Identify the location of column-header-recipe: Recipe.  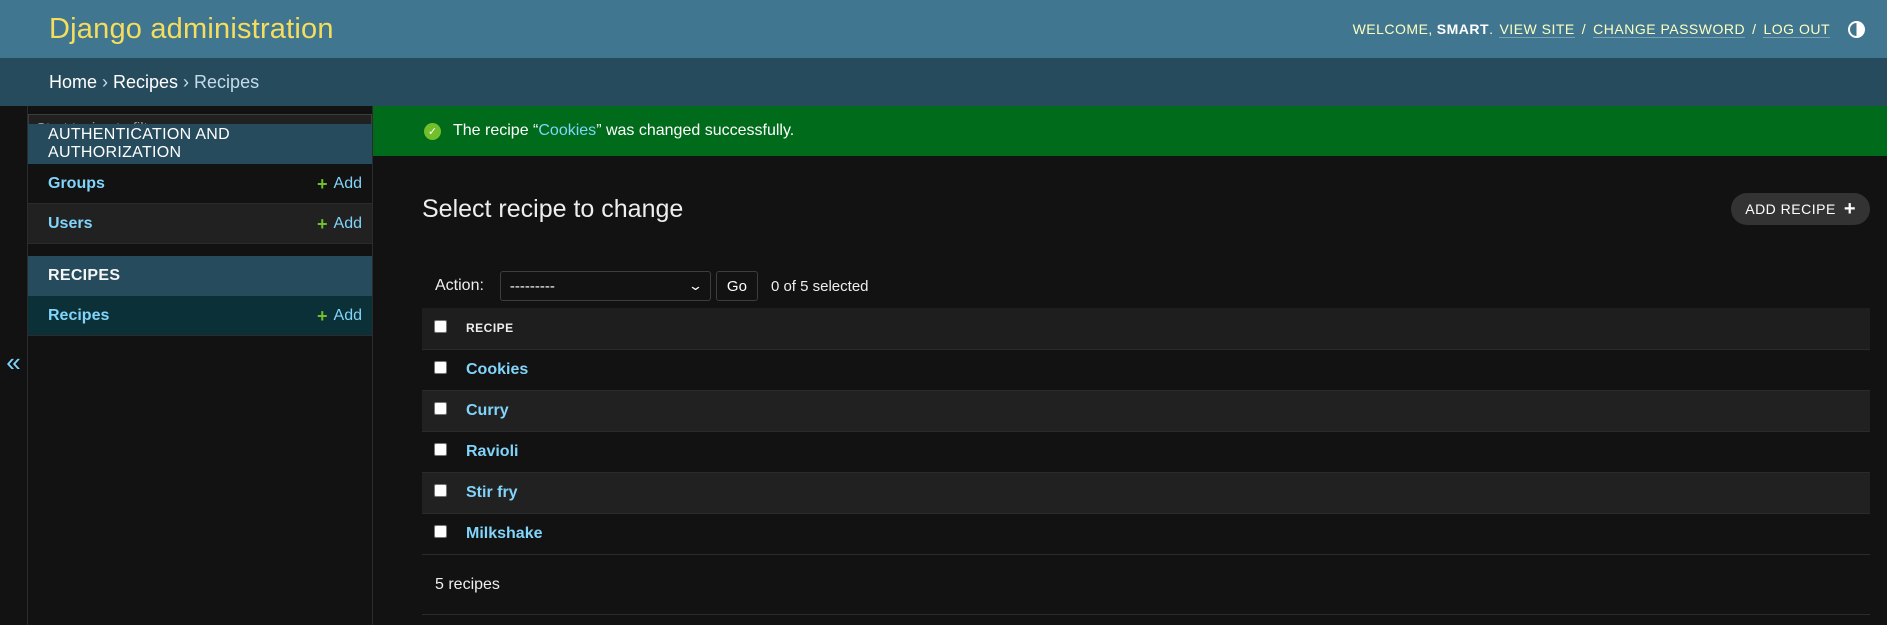
(1168, 328).